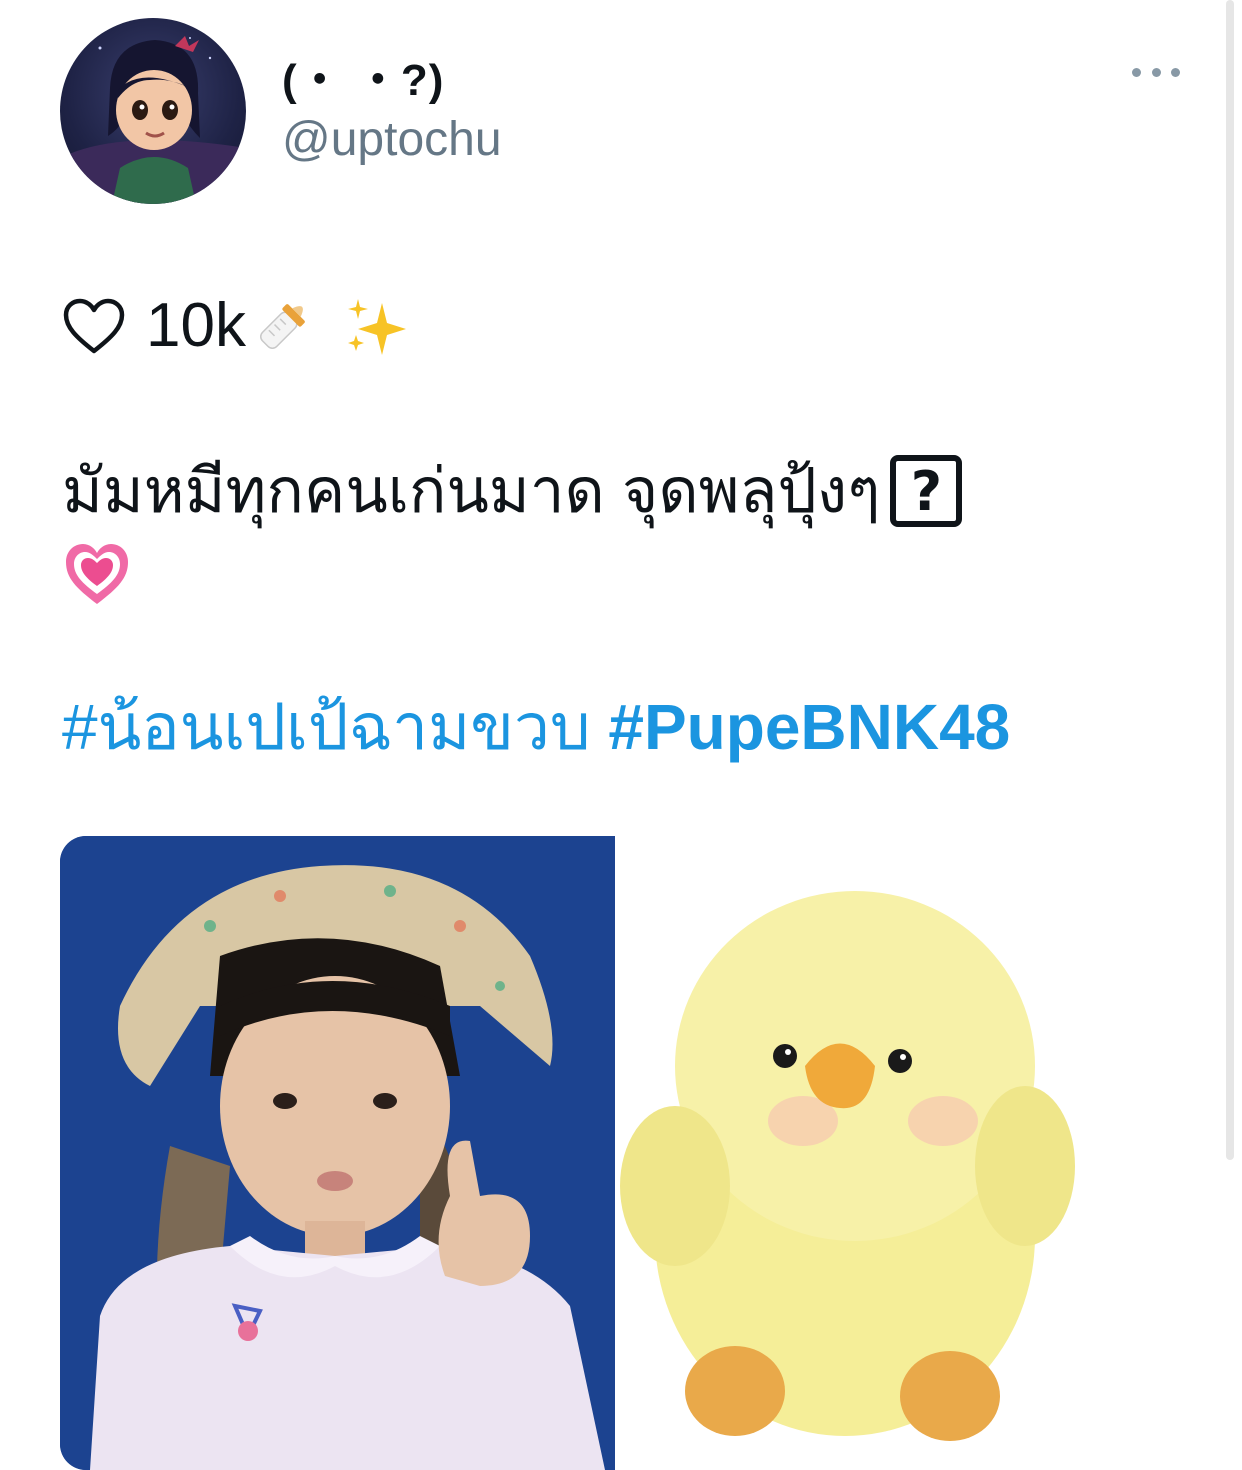  I want to click on tweet-text-line-1: 10k, so click(237, 325).